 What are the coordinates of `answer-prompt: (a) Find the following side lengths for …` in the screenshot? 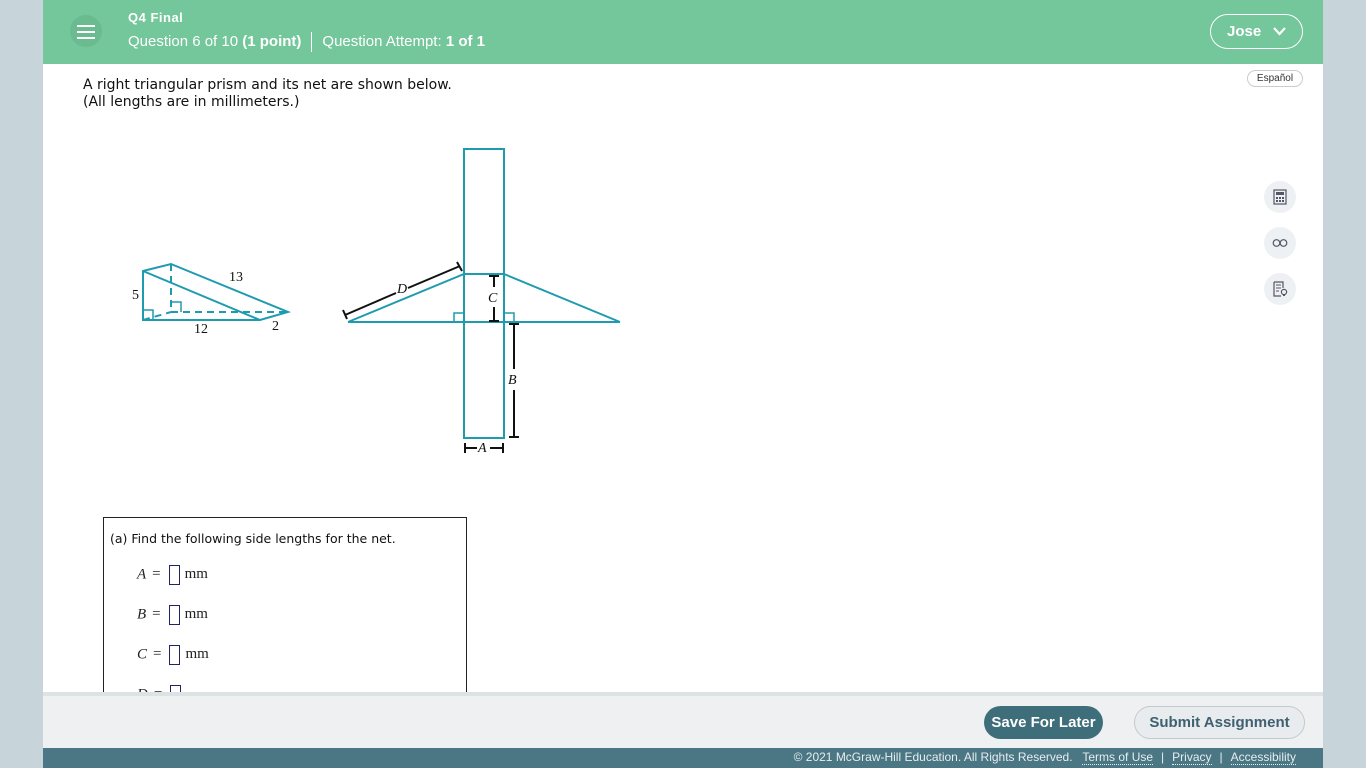 It's located at (253, 538).